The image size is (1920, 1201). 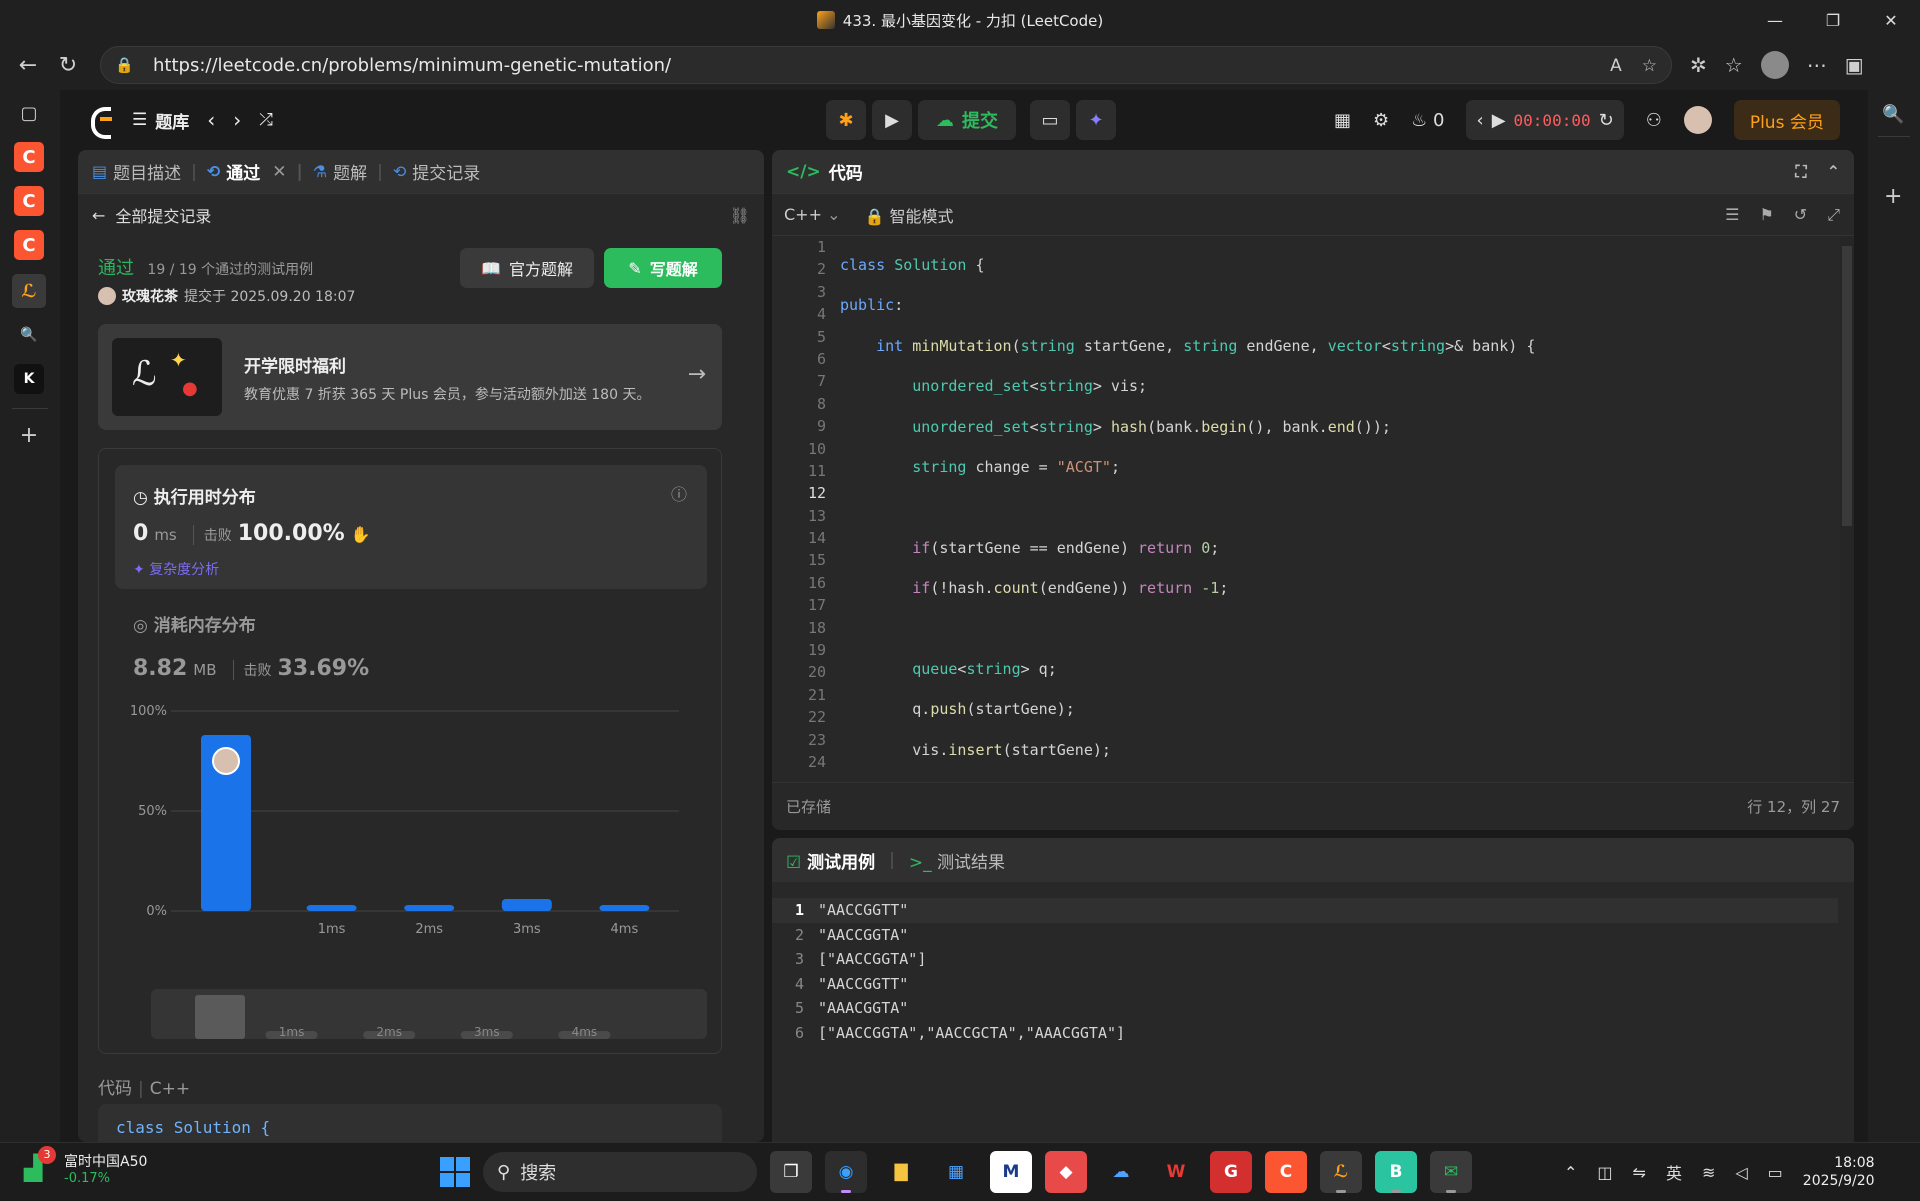 I want to click on tabs-icon: ▢, so click(x=29, y=113).